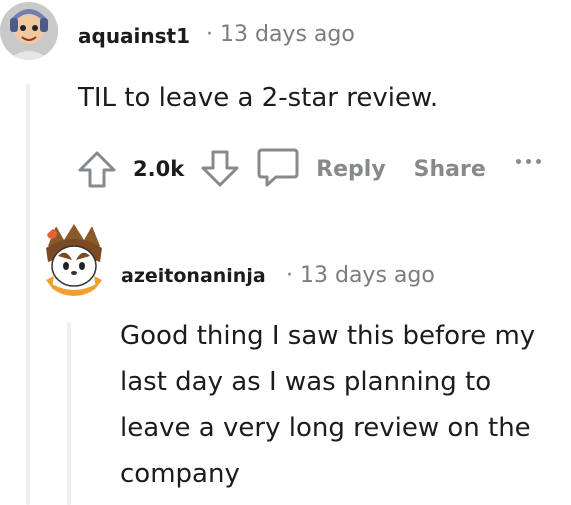  What do you see at coordinates (278, 169) in the screenshot?
I see `comment-bubble-icon` at bounding box center [278, 169].